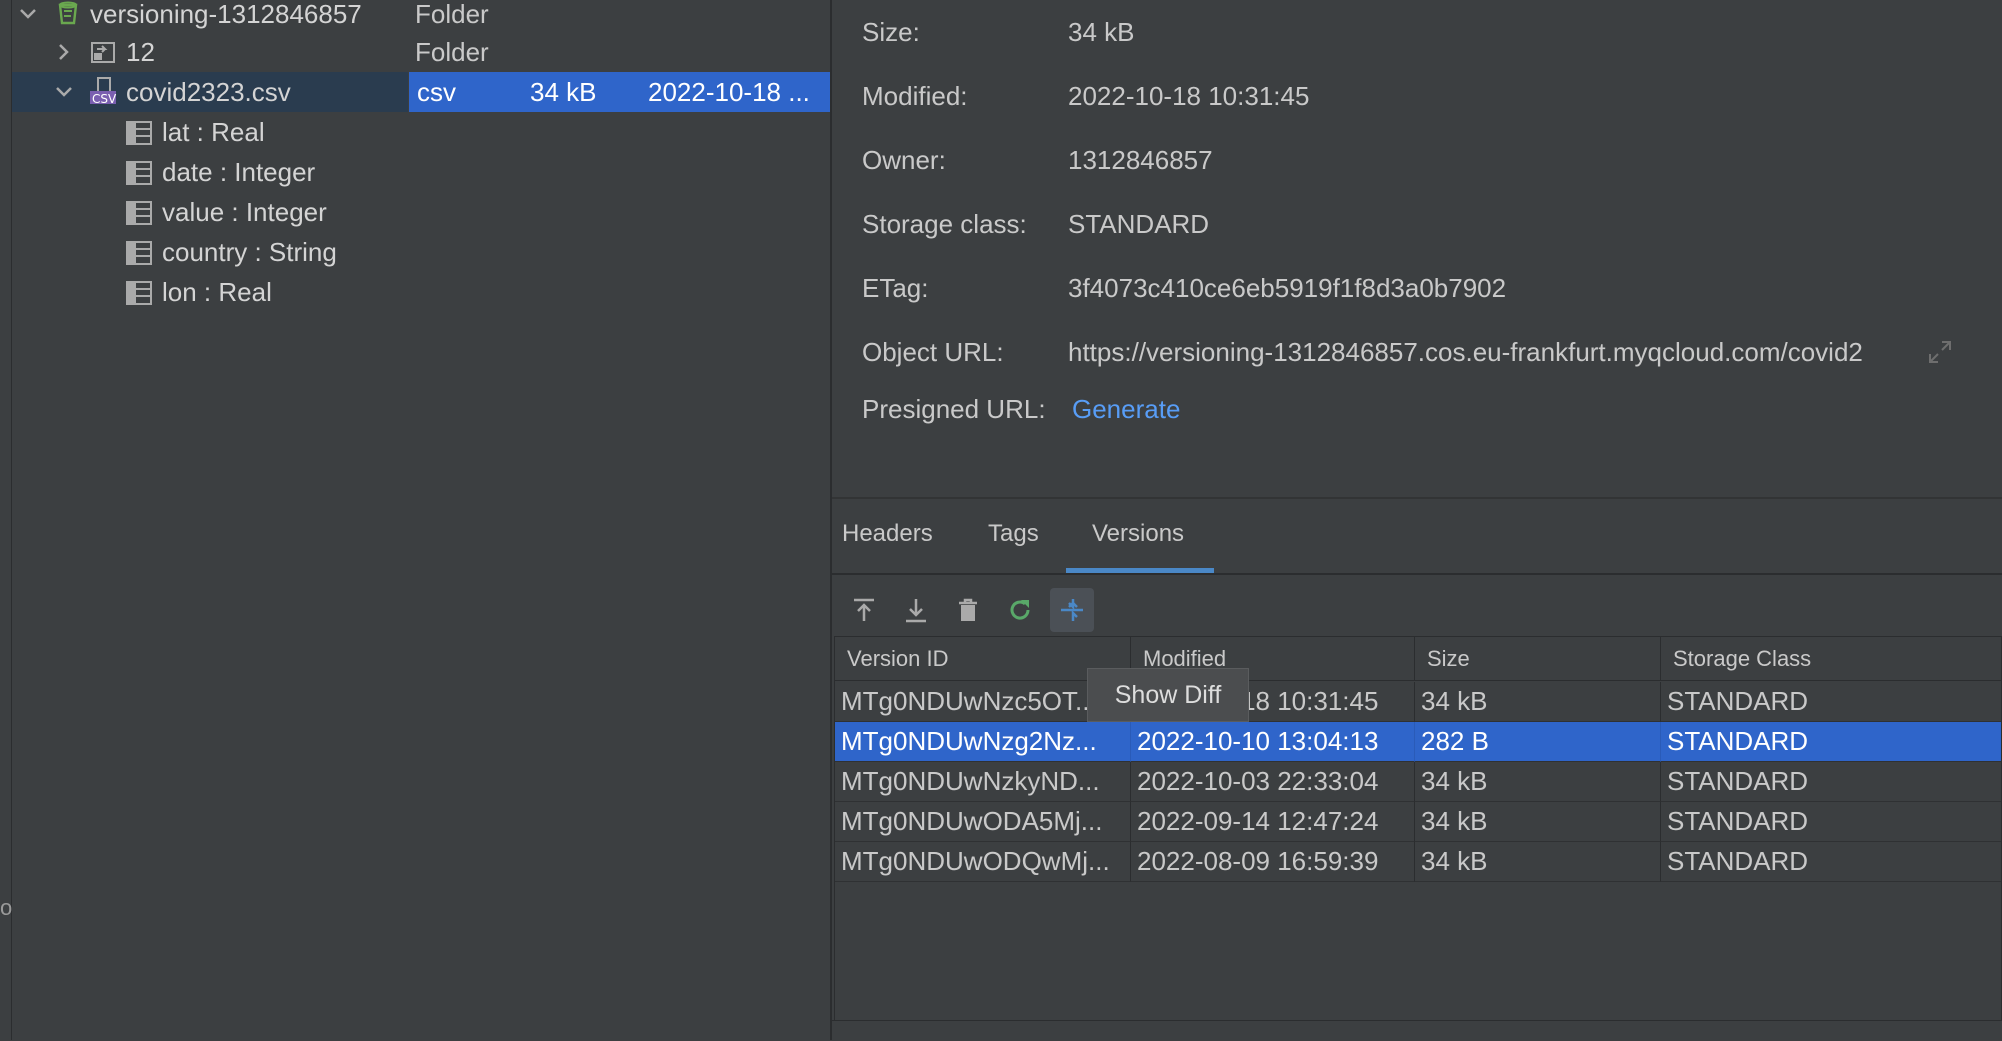 This screenshot has width=2002, height=1041. What do you see at coordinates (1138, 534) in the screenshot?
I see `tab-versions: Versions` at bounding box center [1138, 534].